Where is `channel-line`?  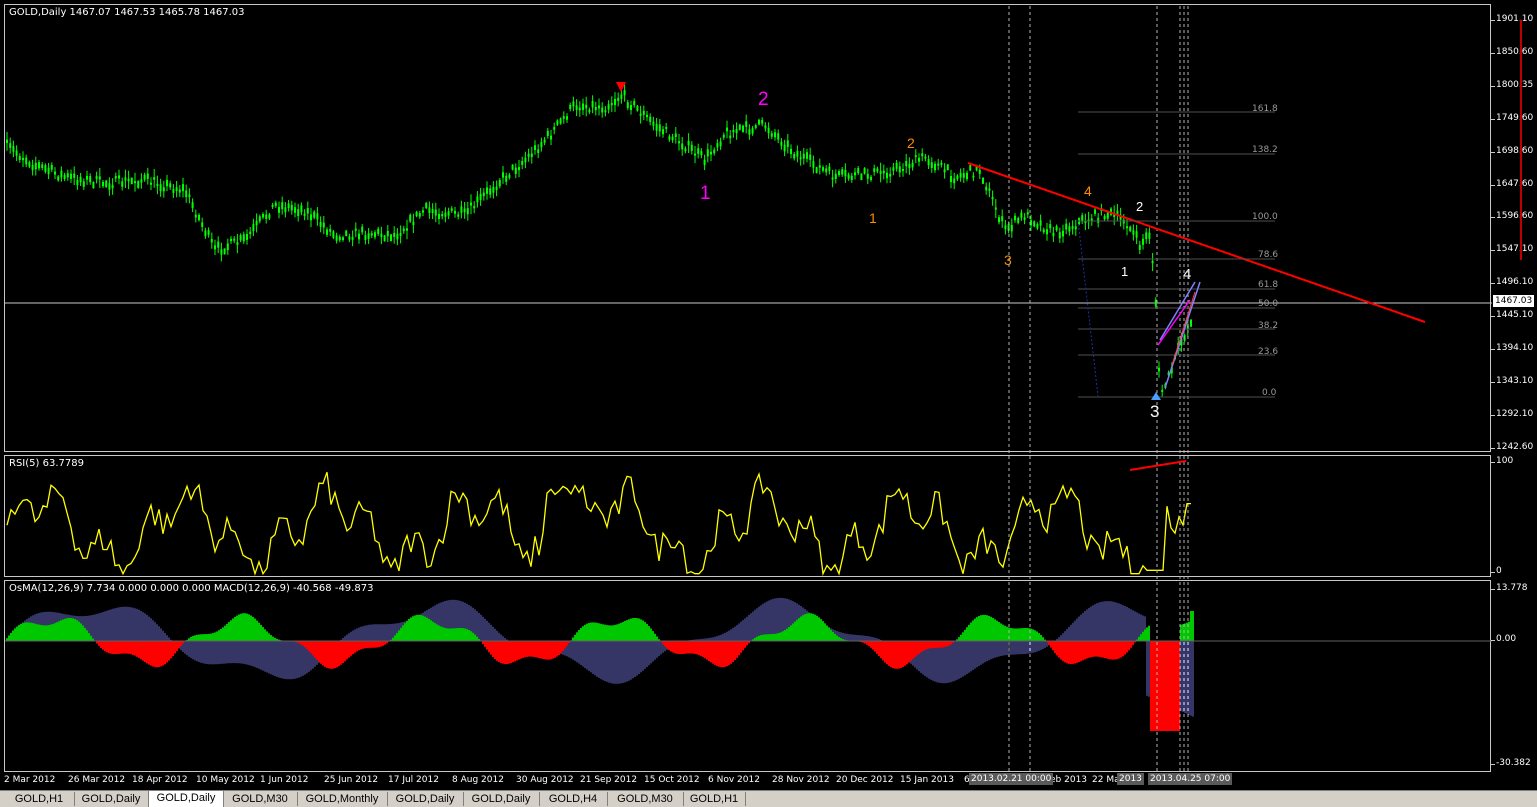 channel-line is located at coordinates (1182, 335).